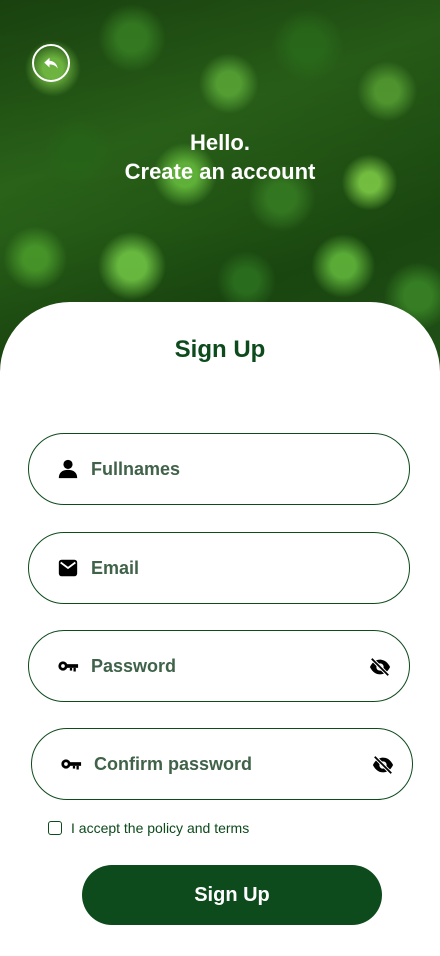 The width and height of the screenshot is (440, 956). Describe the element at coordinates (68, 469) in the screenshot. I see `user-icon` at that location.